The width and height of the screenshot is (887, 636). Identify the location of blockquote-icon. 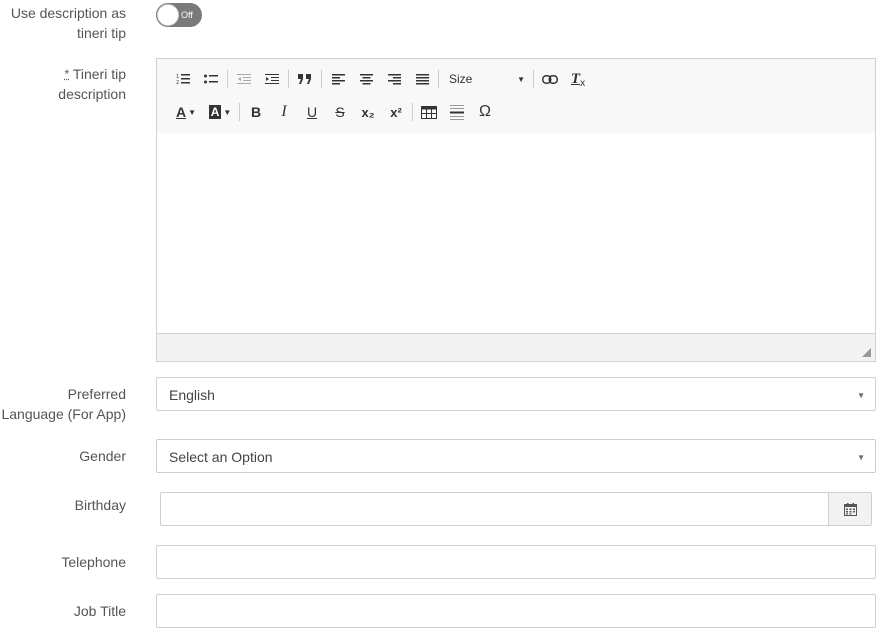
(305, 79).